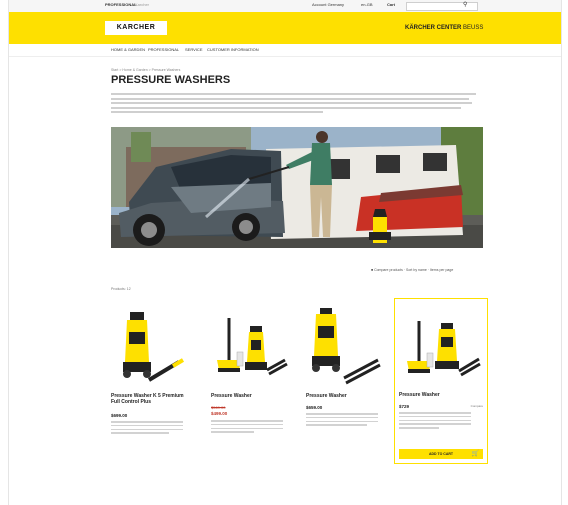  Describe the element at coordinates (475, 454) in the screenshot. I see `cart-icon: 🛒` at that location.